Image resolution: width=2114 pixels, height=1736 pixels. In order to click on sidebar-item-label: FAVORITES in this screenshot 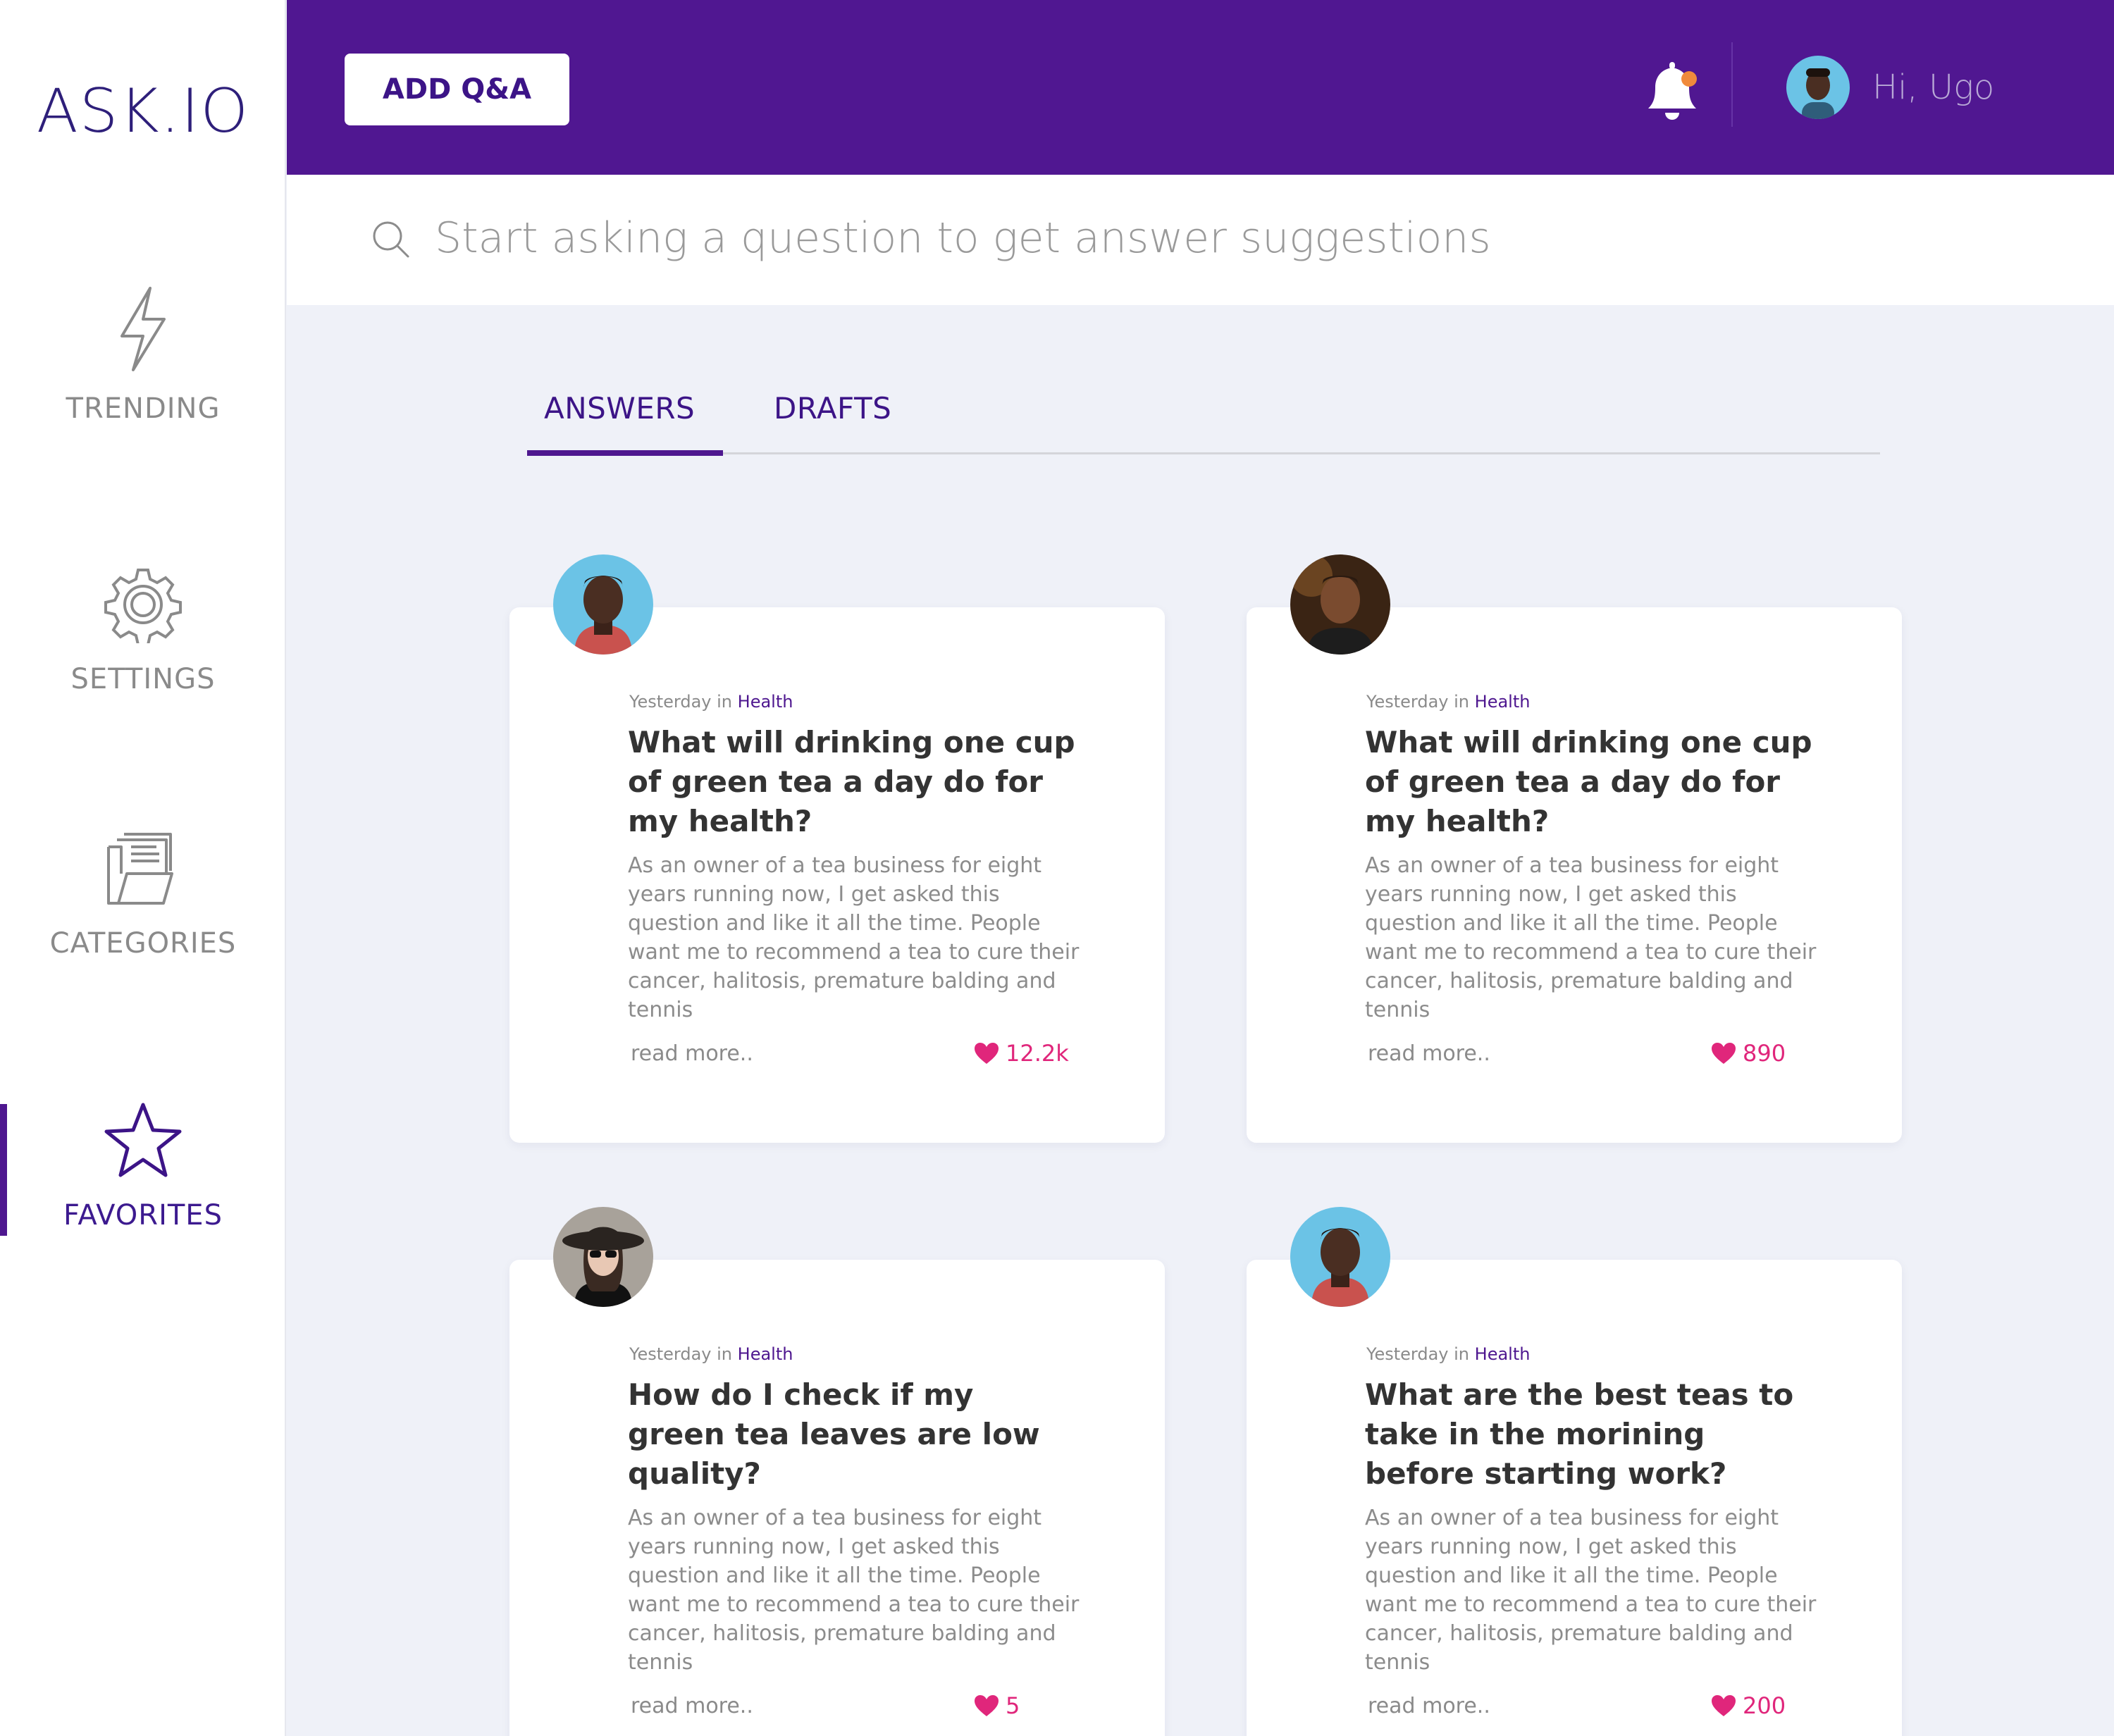, I will do `click(143, 1215)`.